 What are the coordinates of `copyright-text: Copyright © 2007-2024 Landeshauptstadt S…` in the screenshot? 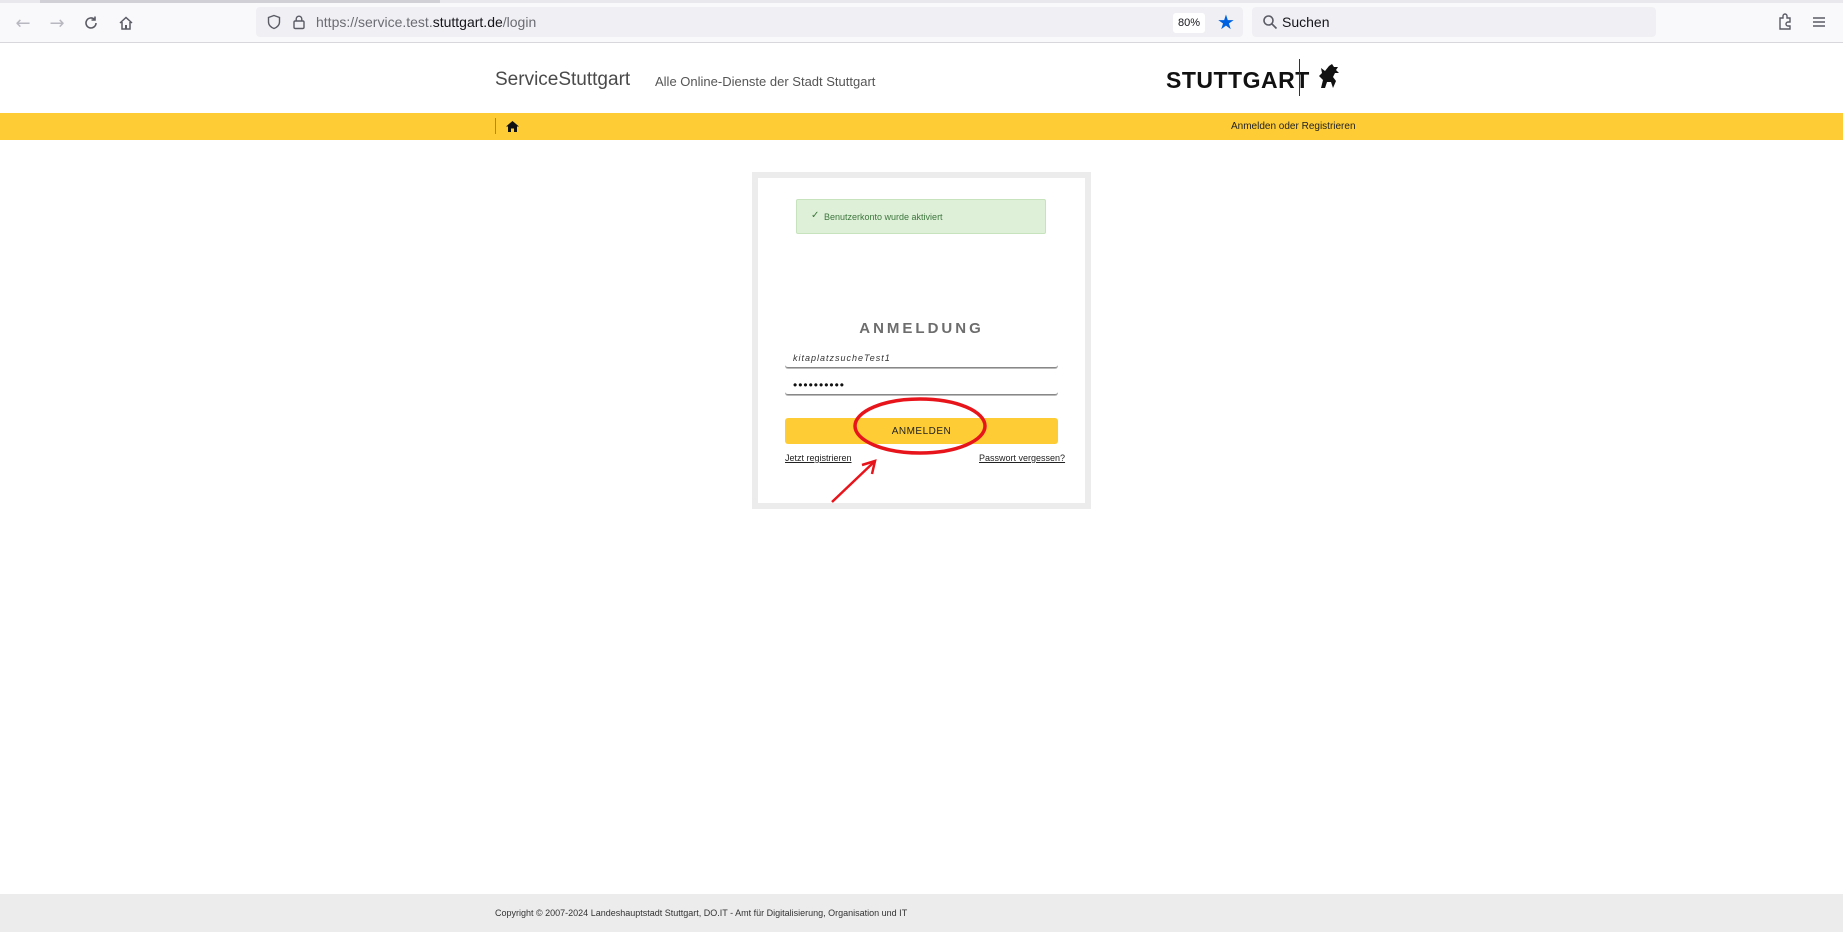 It's located at (701, 913).